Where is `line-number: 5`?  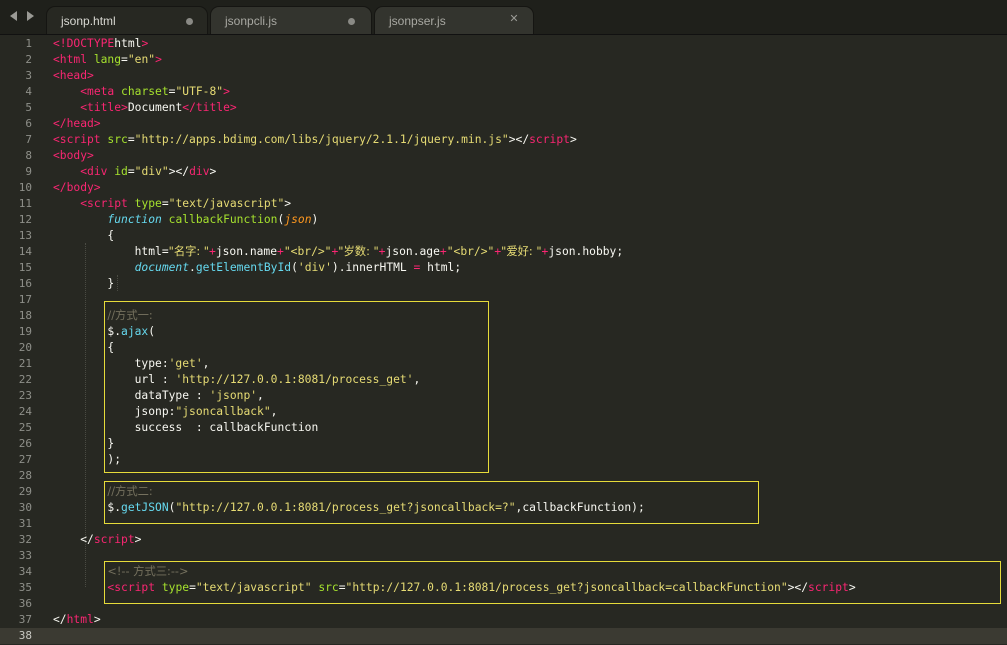 line-number: 5 is located at coordinates (28, 107).